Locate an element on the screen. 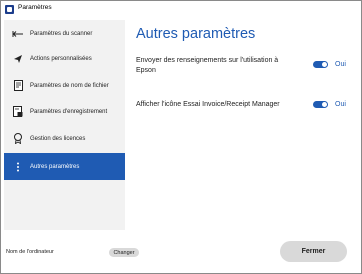 The width and height of the screenshot is (362, 274). invoice-manager-toggle-state: Oui is located at coordinates (340, 104).